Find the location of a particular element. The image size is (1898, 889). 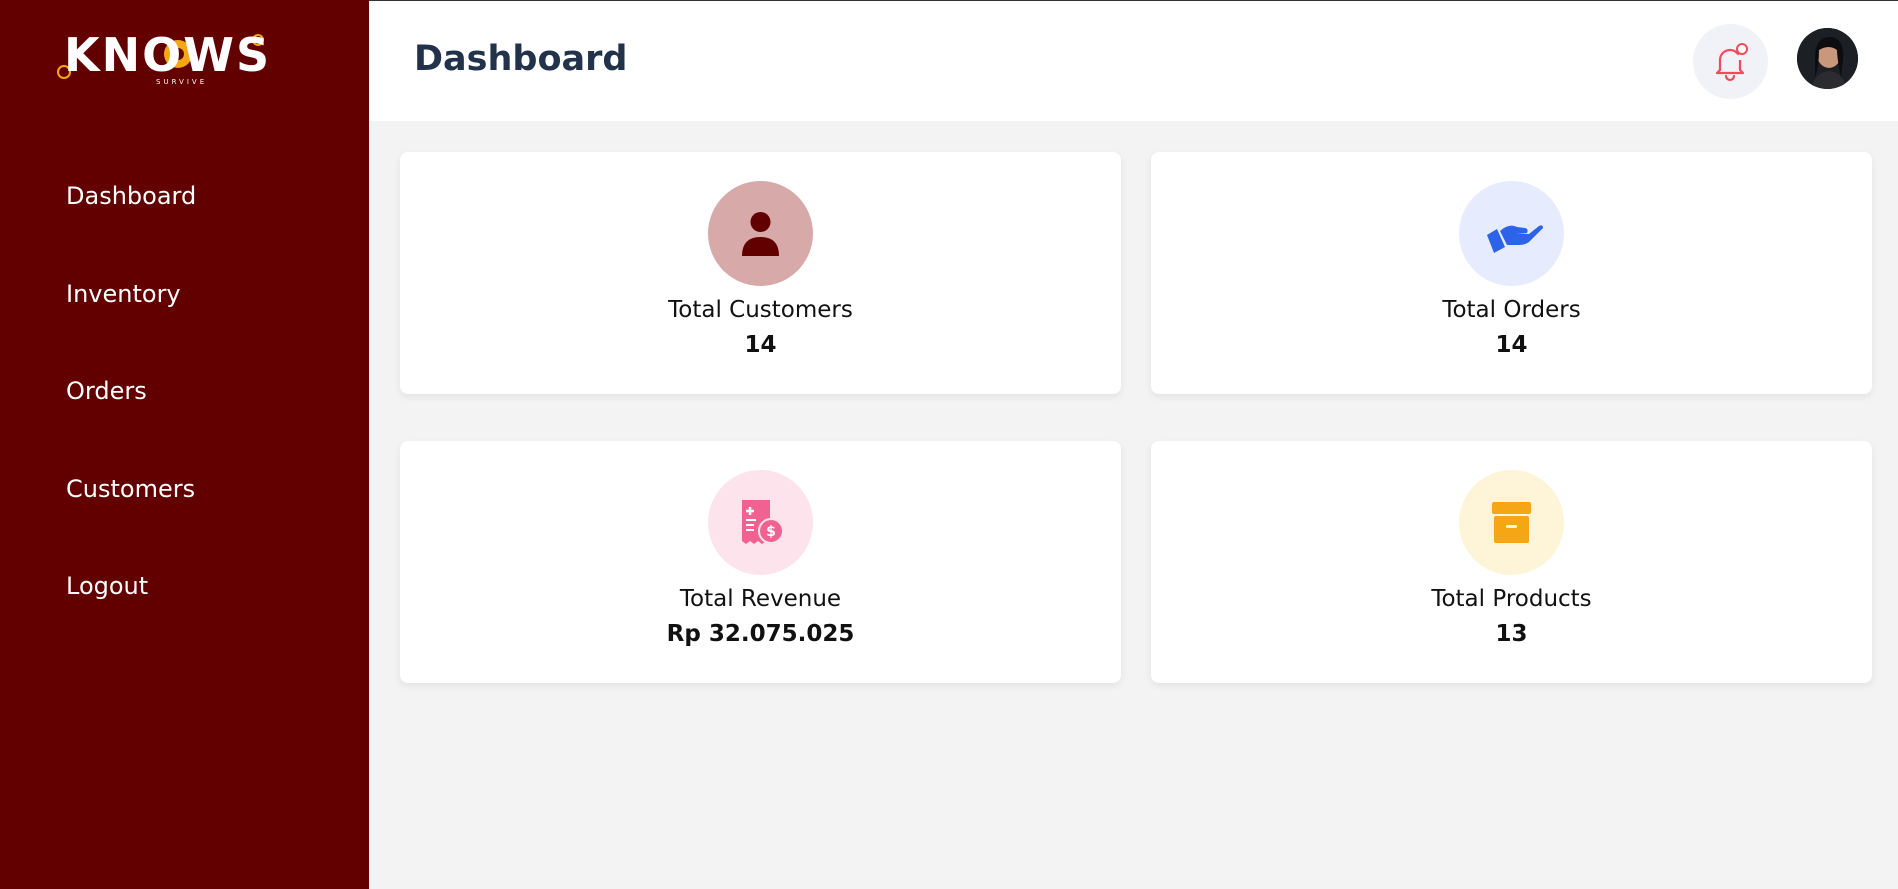

card-value: Rp 32.075.025 is located at coordinates (760, 634).